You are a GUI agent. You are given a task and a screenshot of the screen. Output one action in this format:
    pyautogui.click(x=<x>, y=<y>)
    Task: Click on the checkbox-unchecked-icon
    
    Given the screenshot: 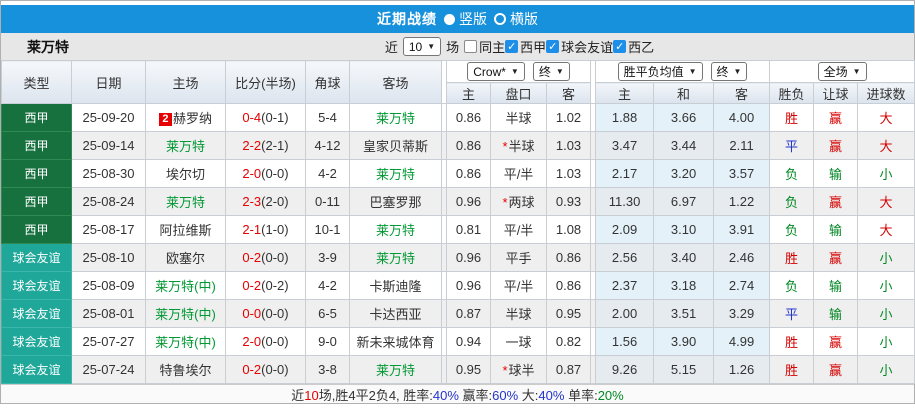 What is the action you would take?
    pyautogui.click(x=471, y=46)
    